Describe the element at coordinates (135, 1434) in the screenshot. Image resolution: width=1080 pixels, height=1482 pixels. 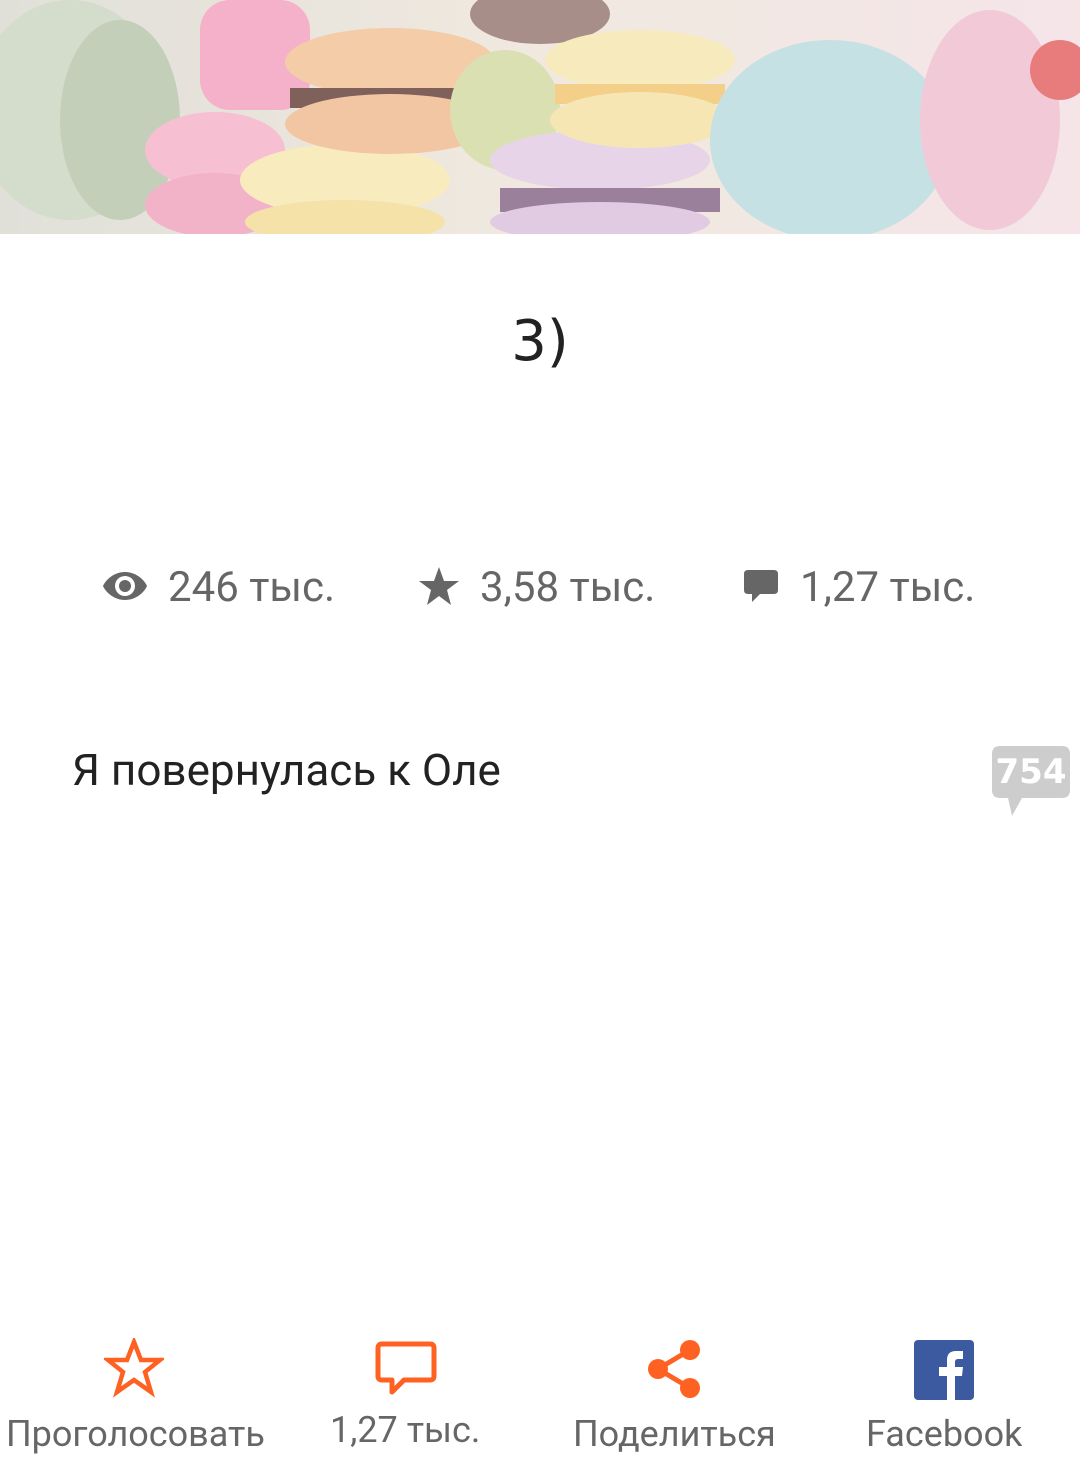
I see `vote-label: Проголосовать` at that location.